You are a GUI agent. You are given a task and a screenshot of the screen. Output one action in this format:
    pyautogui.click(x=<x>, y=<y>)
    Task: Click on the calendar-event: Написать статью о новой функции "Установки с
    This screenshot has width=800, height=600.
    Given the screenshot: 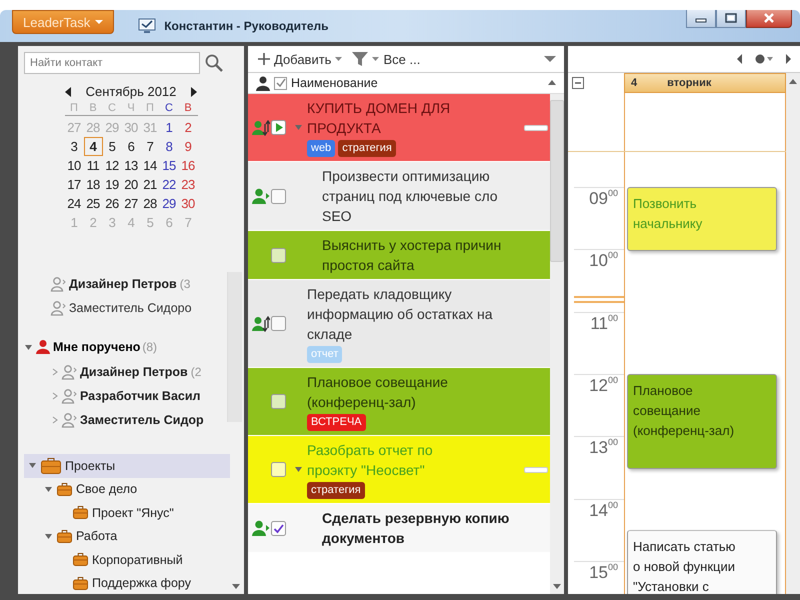 What is the action you would take?
    pyautogui.click(x=702, y=562)
    